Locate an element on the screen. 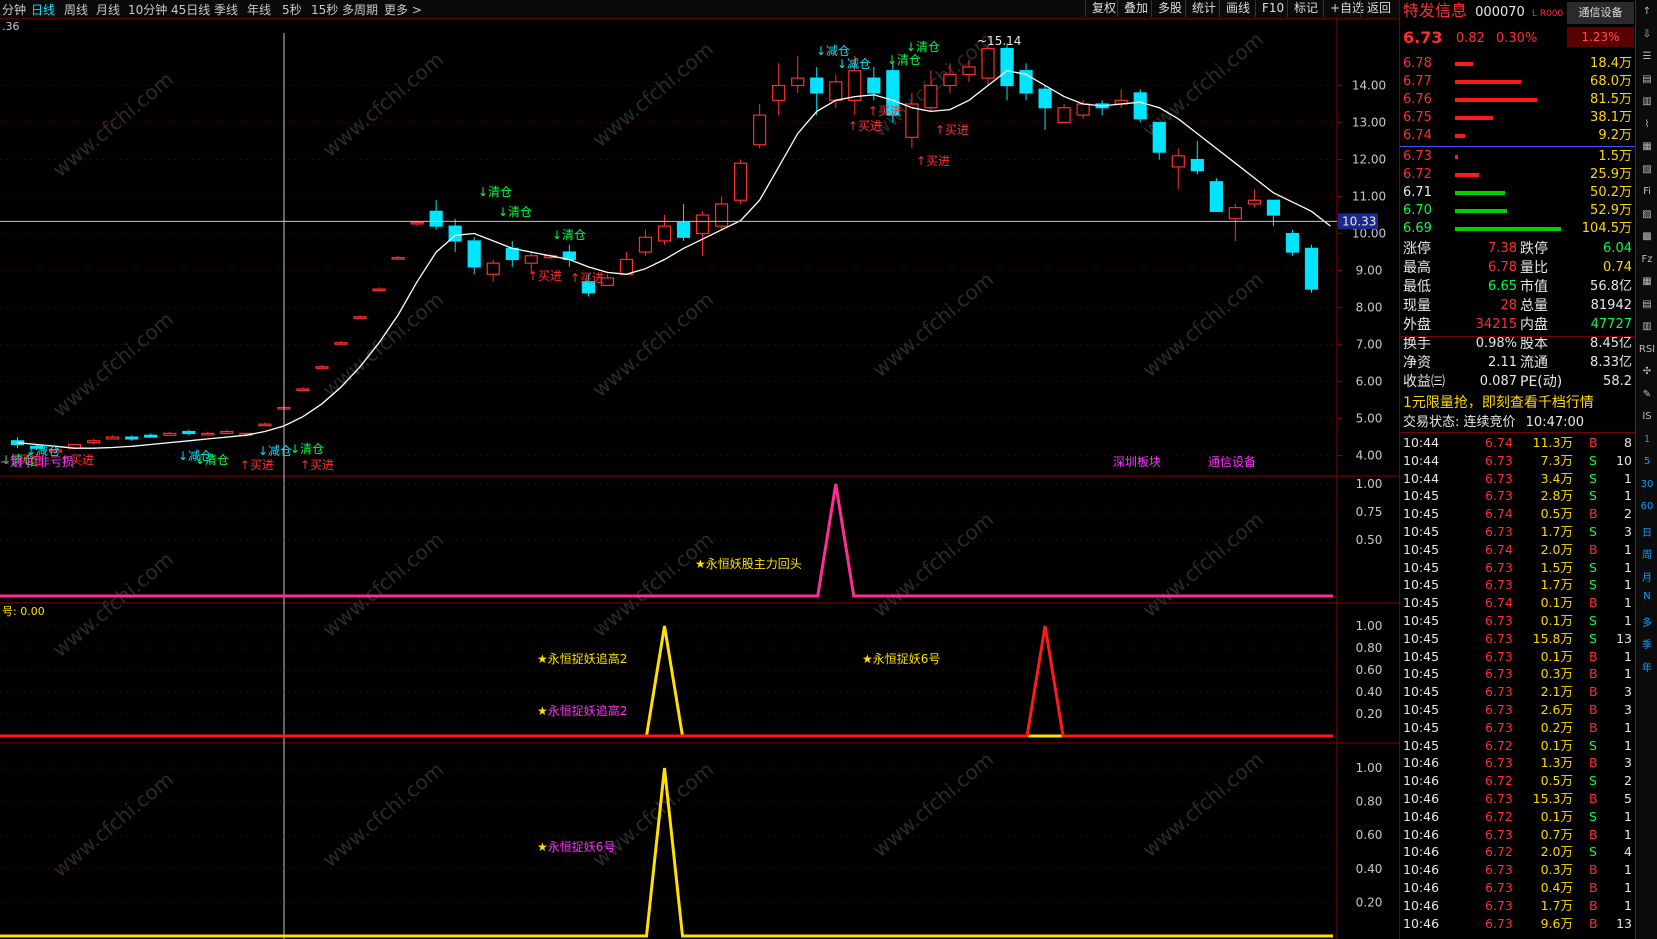  sidebar-tool-11: Fz is located at coordinates (1646, 259).